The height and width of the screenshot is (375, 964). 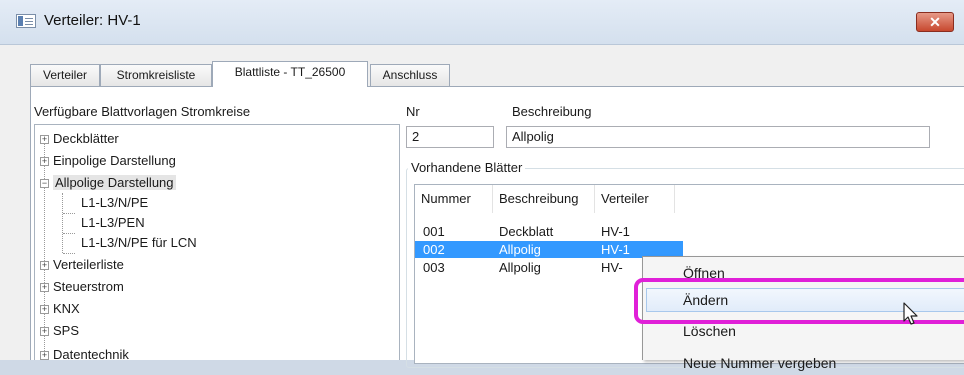 What do you see at coordinates (482, 22) in the screenshot?
I see `title-bar: Verteiler: HV-1 ✕` at bounding box center [482, 22].